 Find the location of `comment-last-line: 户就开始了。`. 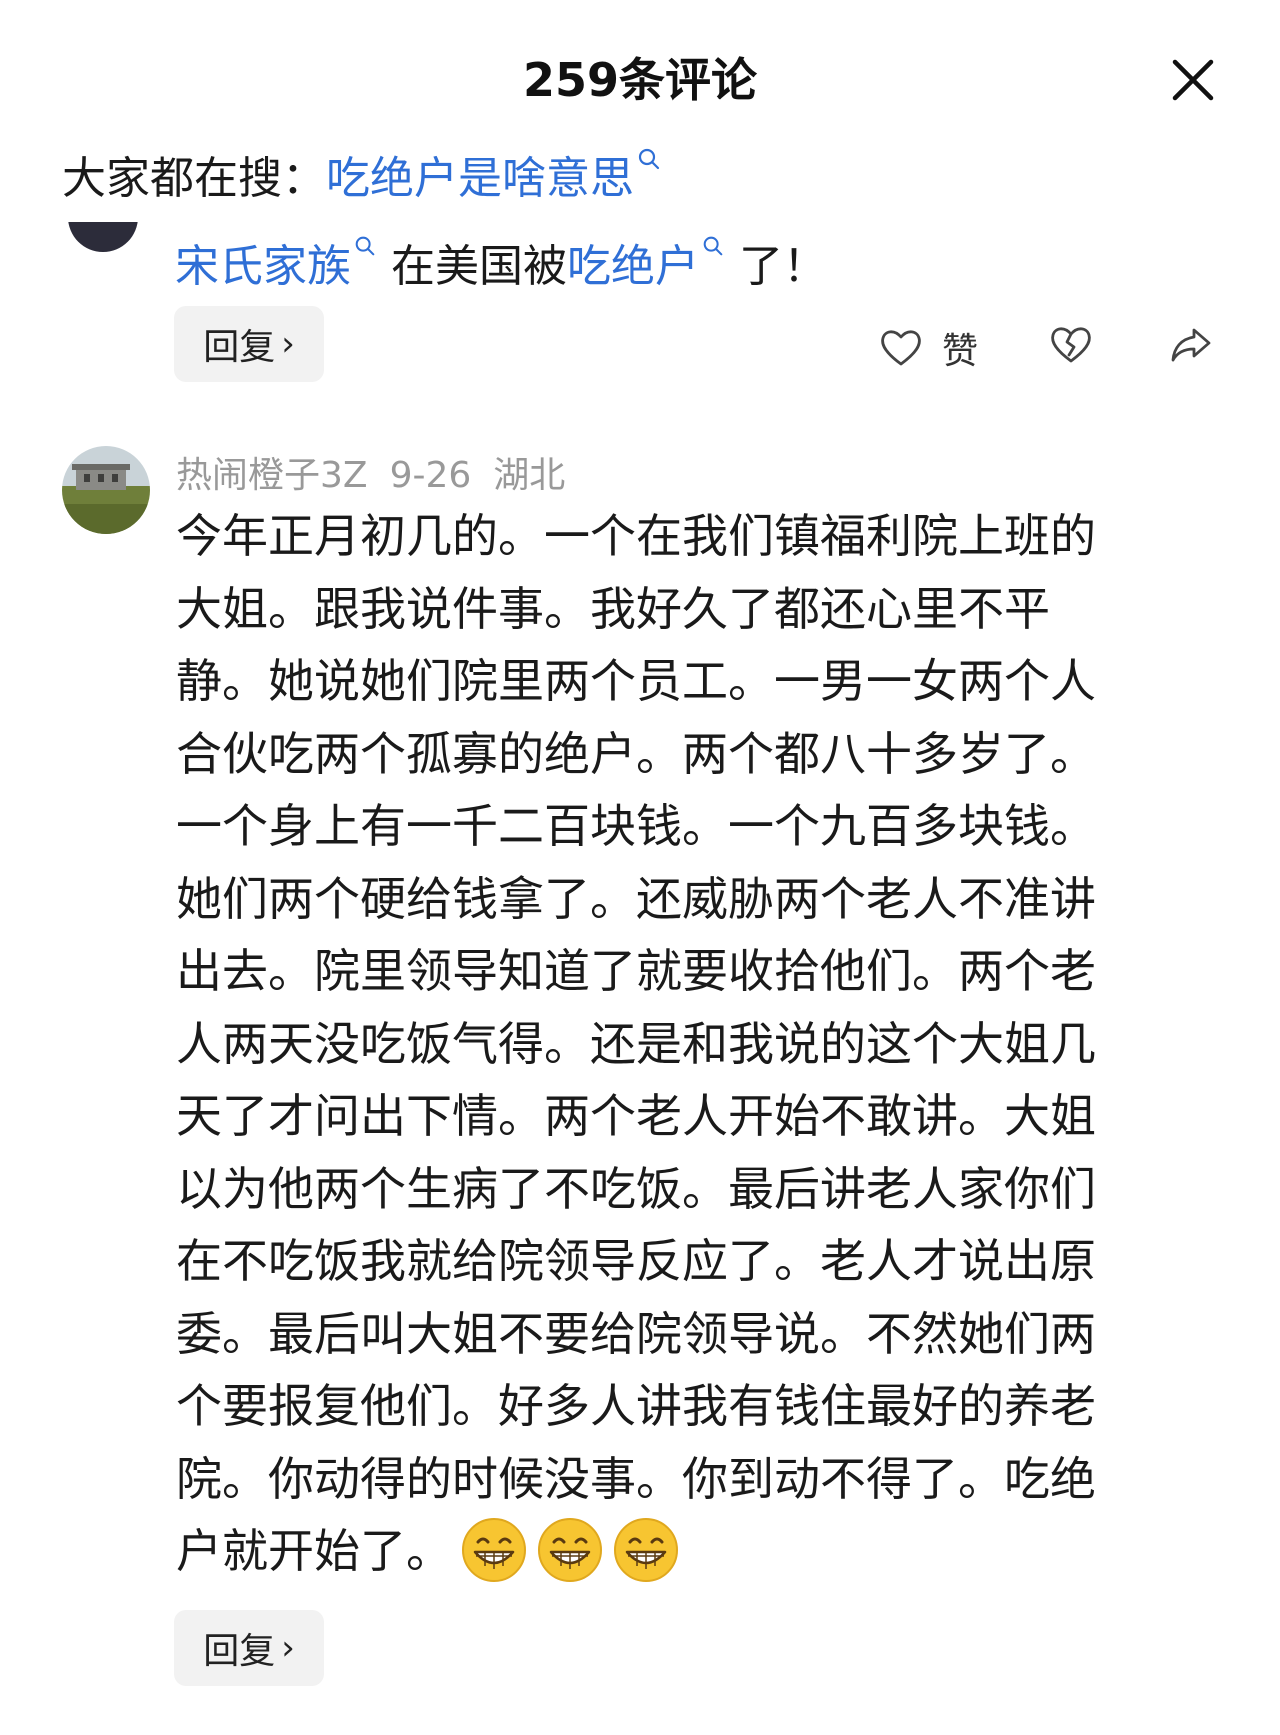

comment-last-line: 户就开始了。 is located at coordinates (676, 1551).